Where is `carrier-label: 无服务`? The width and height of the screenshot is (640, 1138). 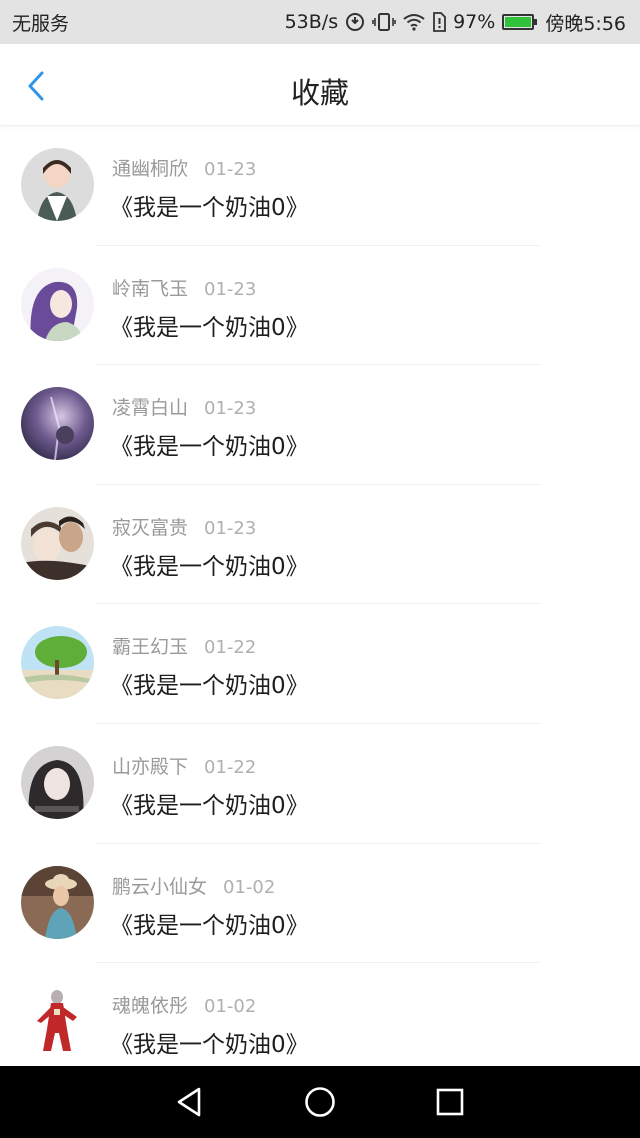 carrier-label: 无服务 is located at coordinates (41, 23).